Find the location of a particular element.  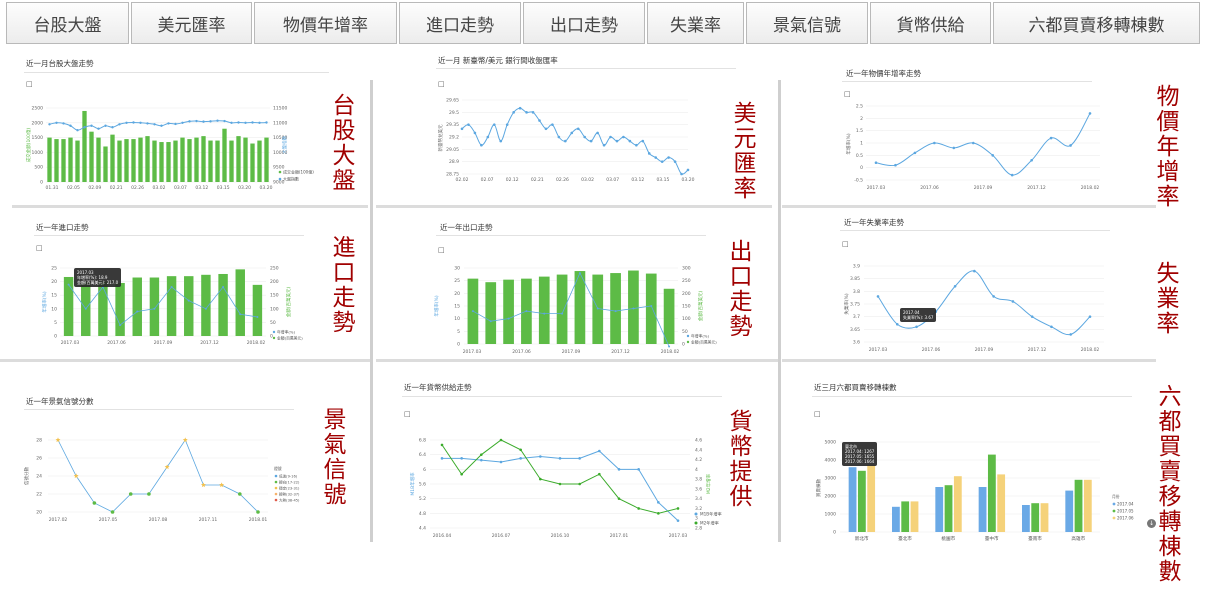

x-tick-label: 2017.09 is located at coordinates (984, 350).